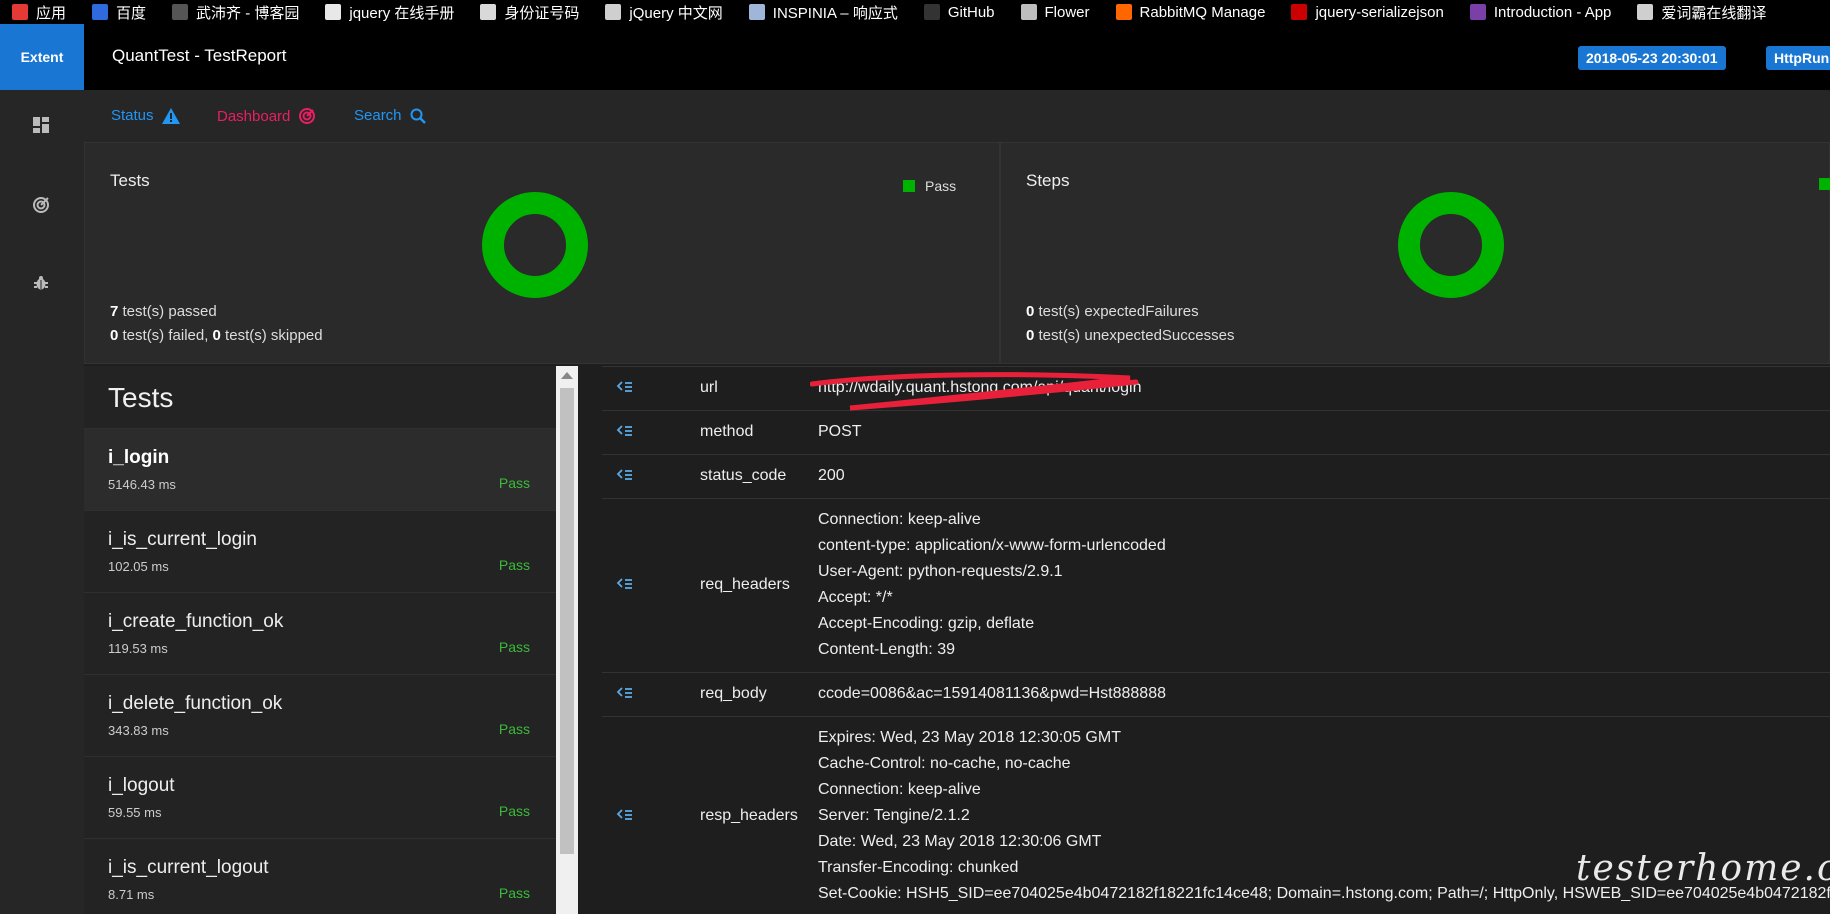 The height and width of the screenshot is (914, 1830). I want to click on steps-legend-swatch, so click(1824, 184).